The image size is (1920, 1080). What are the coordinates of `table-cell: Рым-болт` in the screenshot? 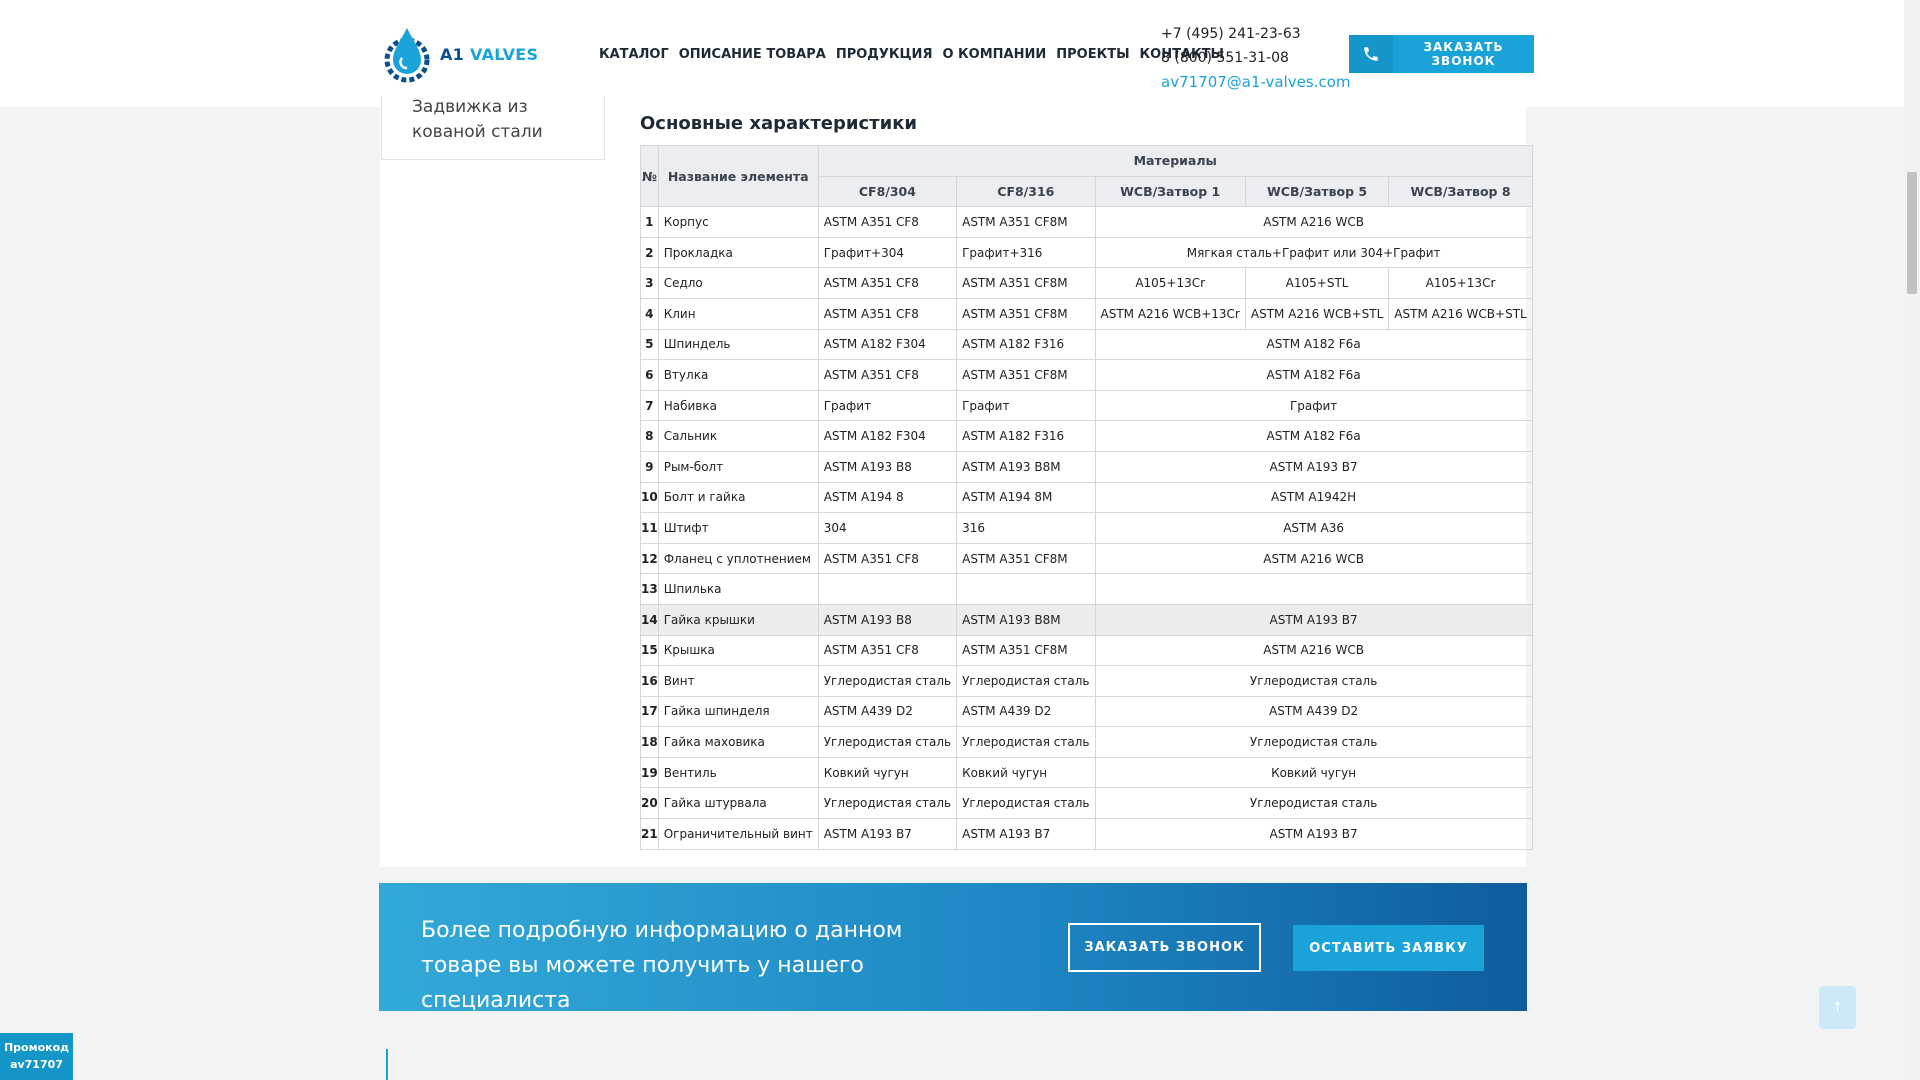 It's located at (738, 466).